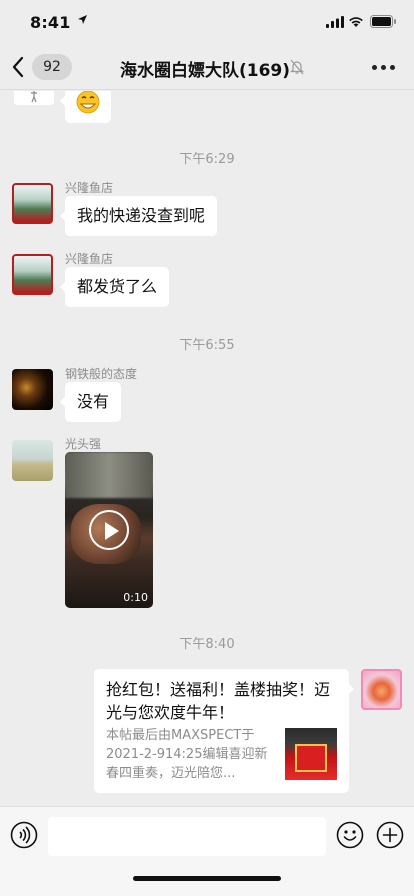  What do you see at coordinates (114, 287) in the screenshot?
I see `text-message: 都发货了么` at bounding box center [114, 287].